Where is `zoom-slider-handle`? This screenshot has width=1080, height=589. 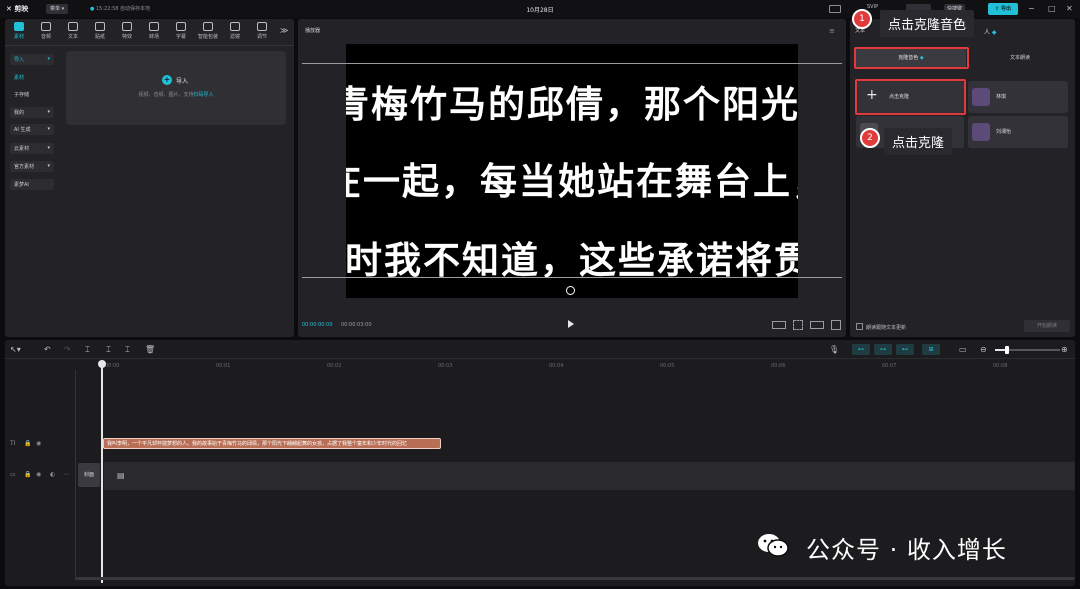
zoom-slider-handle is located at coordinates (1007, 350).